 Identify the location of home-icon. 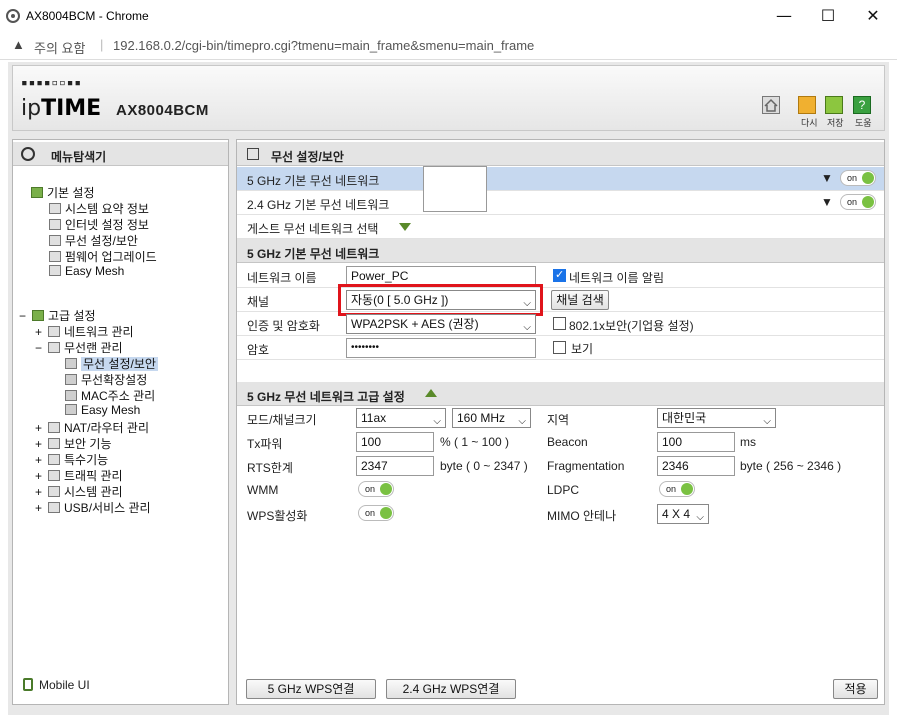
(771, 105).